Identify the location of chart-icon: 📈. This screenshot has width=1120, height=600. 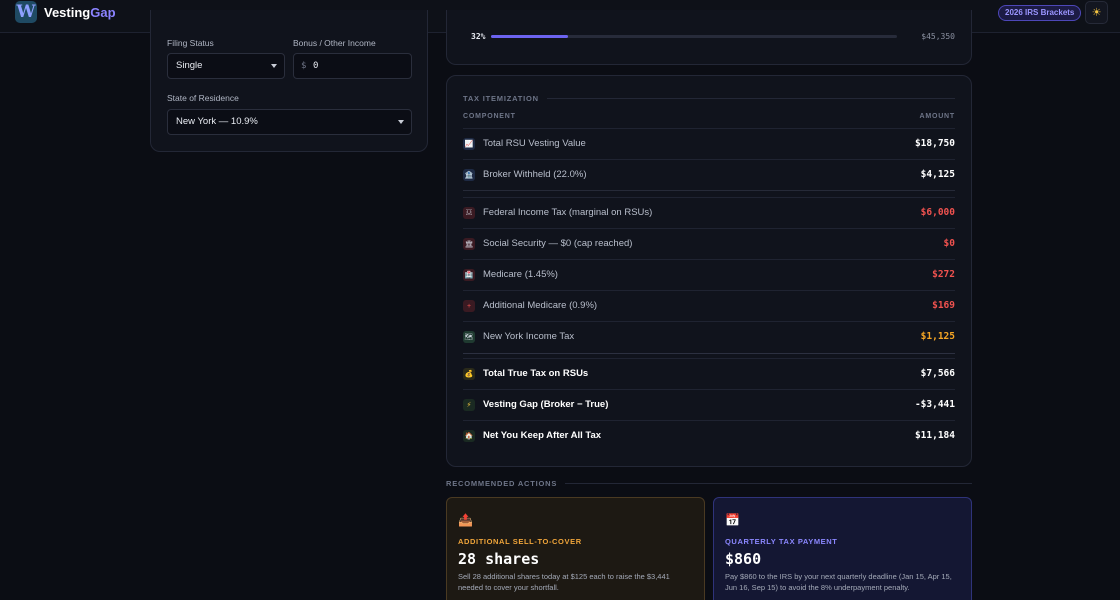
(469, 144).